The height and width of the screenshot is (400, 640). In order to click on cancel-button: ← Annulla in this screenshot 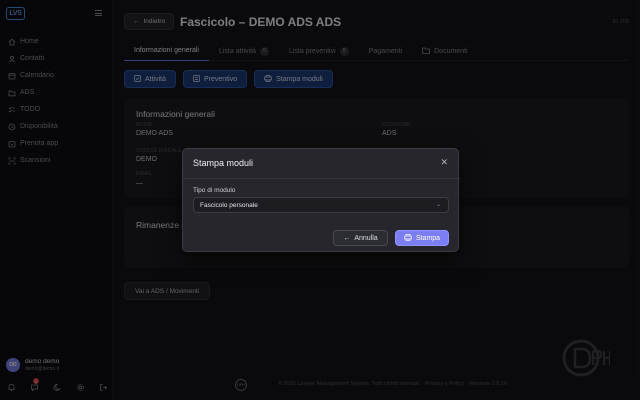, I will do `click(360, 238)`.